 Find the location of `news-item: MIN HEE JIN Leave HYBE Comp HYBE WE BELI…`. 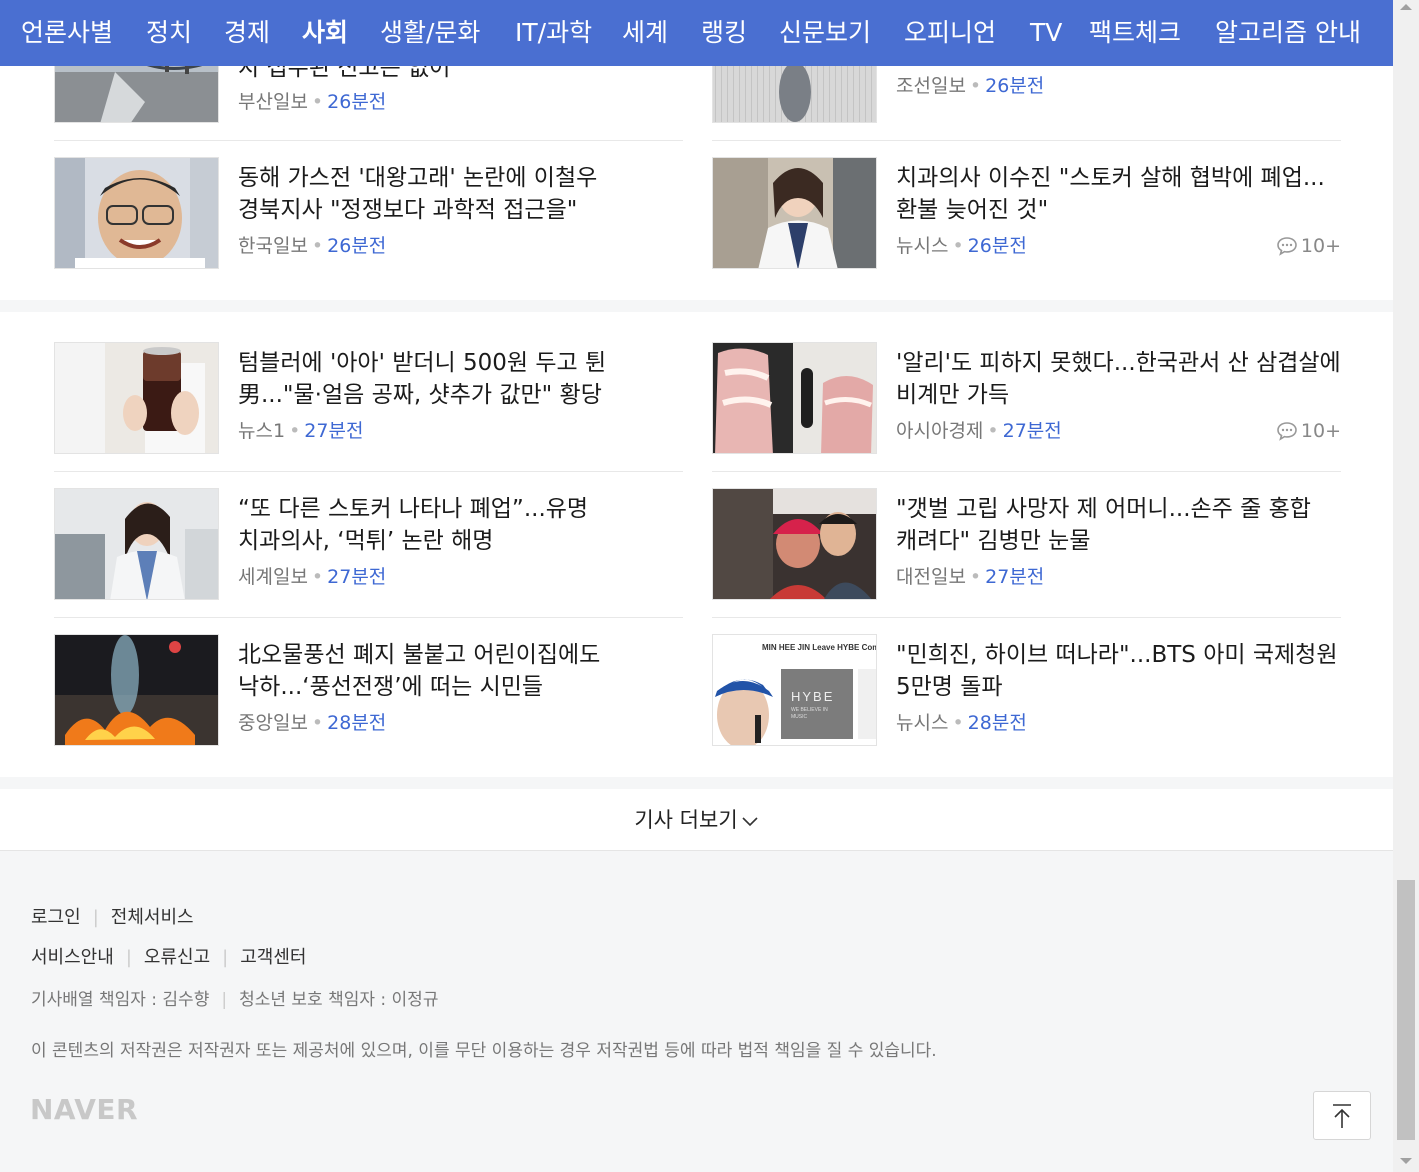

news-item: MIN HEE JIN Leave HYBE Comp HYBE WE BELI… is located at coordinates (1026, 690).